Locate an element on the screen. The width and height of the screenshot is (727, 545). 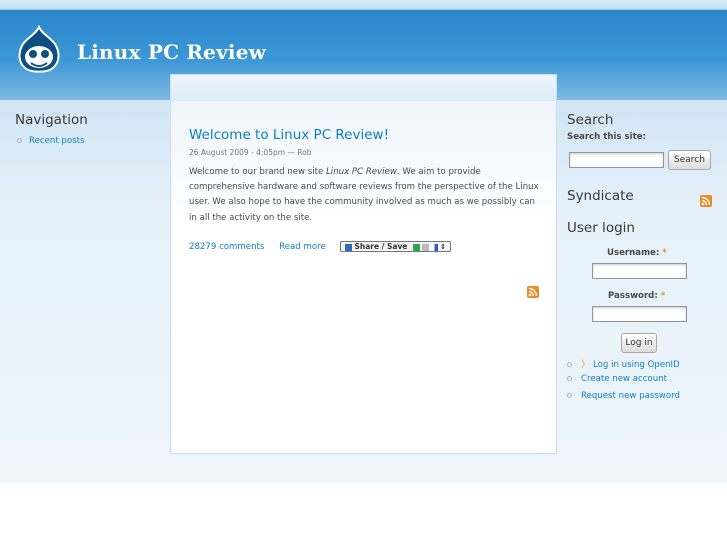
rss-feed-icon is located at coordinates (533, 292).